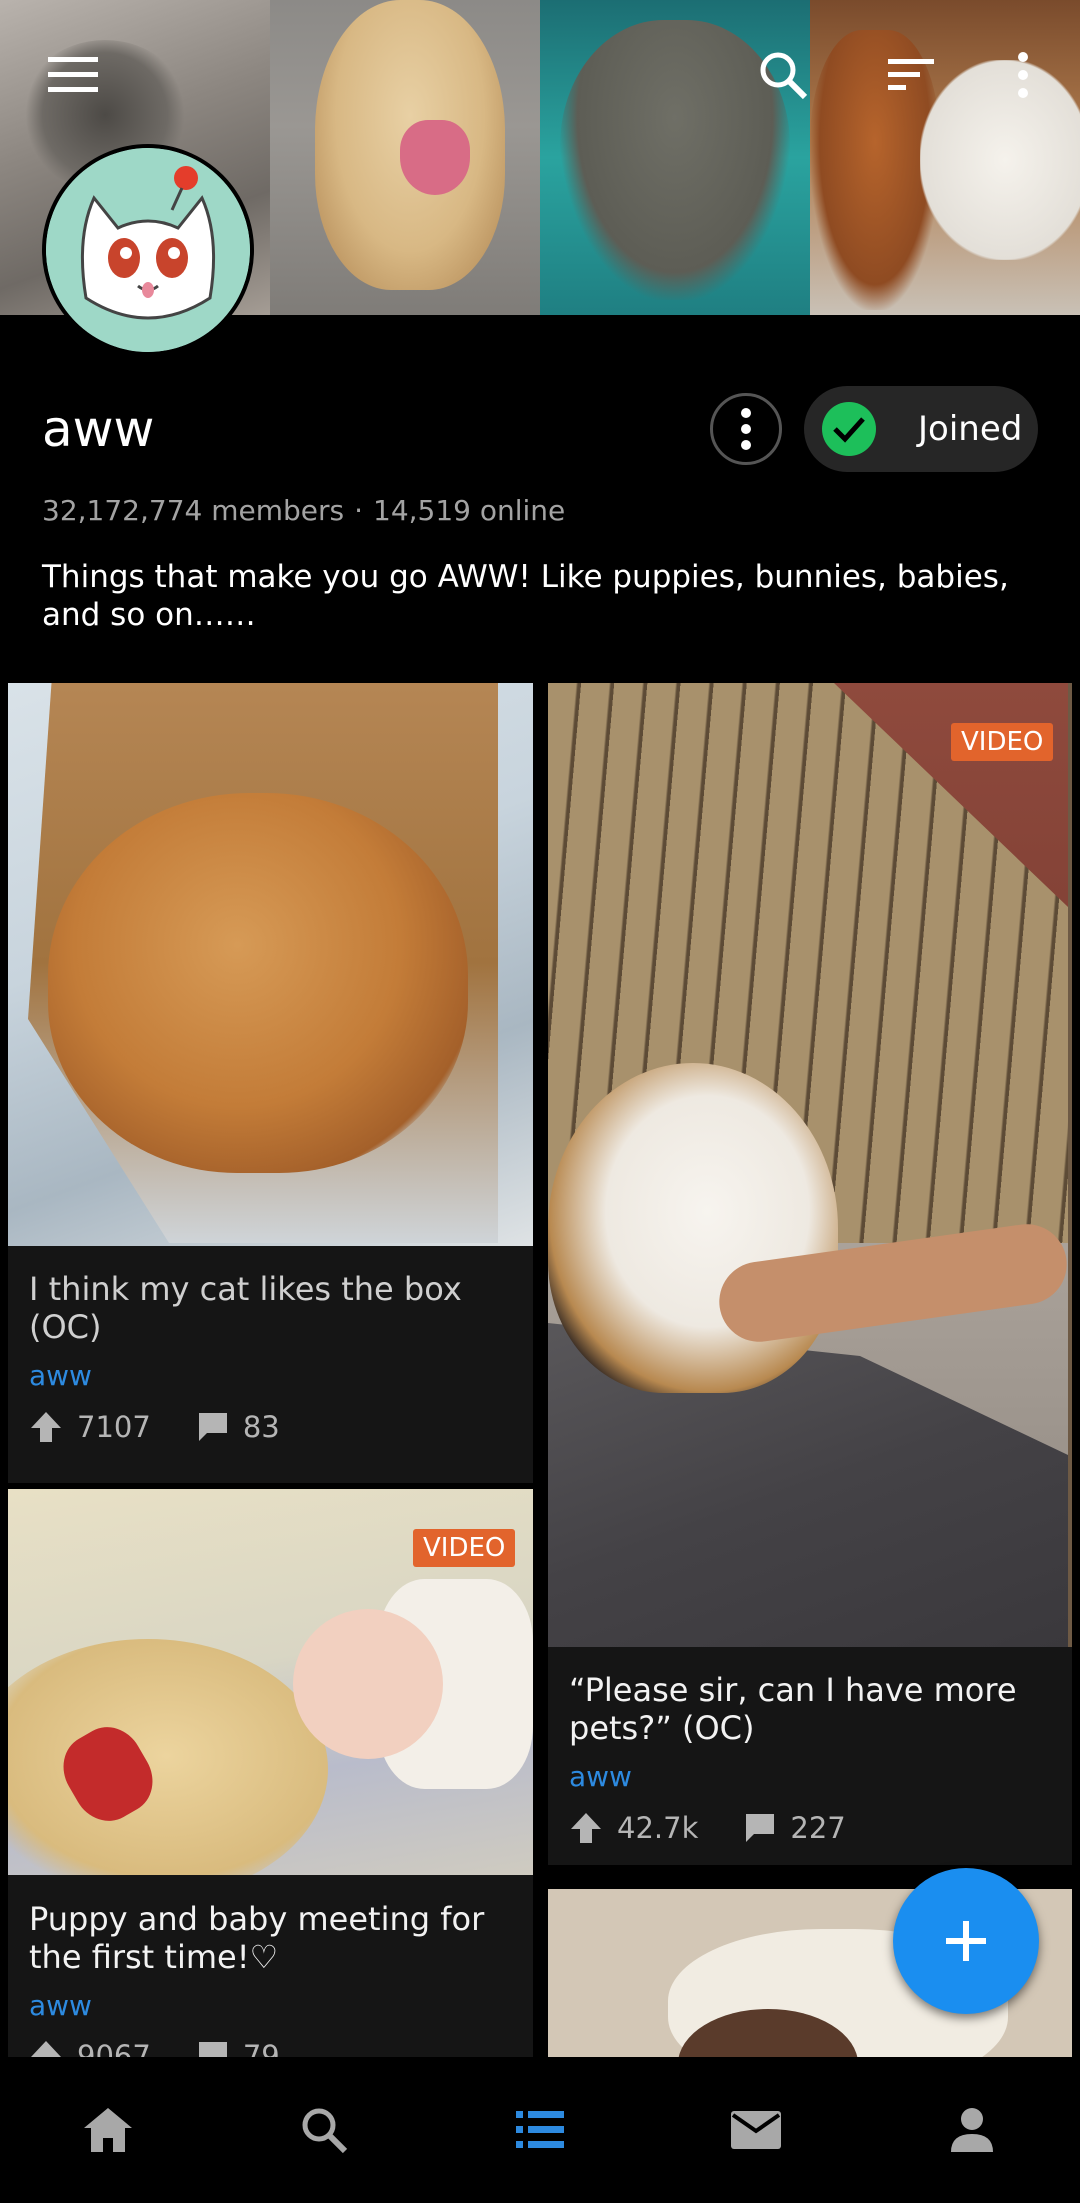 The width and height of the screenshot is (1080, 2203). What do you see at coordinates (193, 510) in the screenshot?
I see `member-count: 32,172,774 members` at bounding box center [193, 510].